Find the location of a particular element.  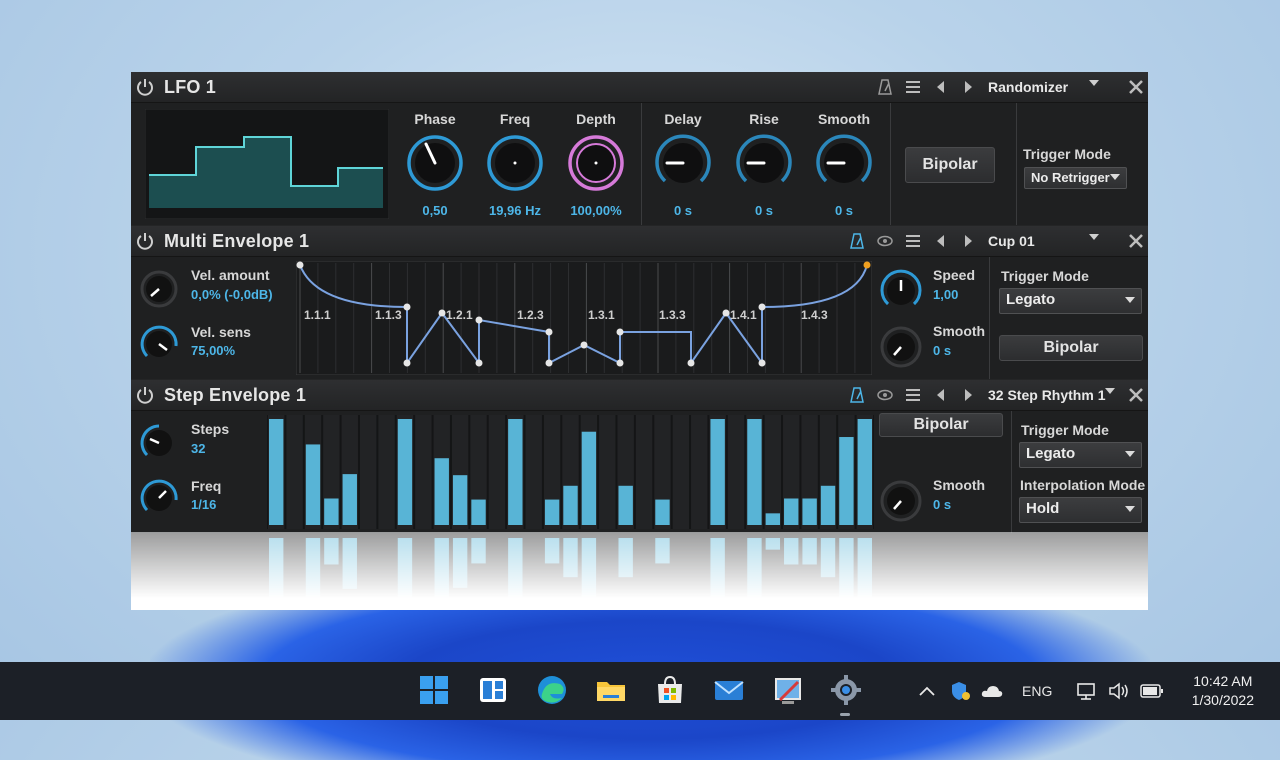

onedrive-cloud-icon is located at coordinates (992, 691).